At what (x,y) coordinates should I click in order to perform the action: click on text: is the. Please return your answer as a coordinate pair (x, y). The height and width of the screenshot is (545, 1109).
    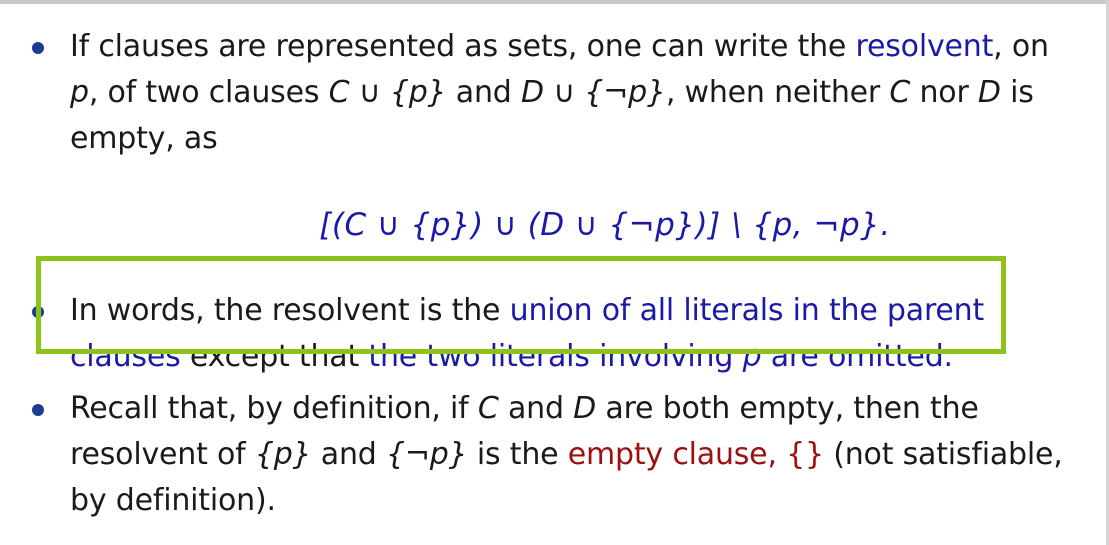
    Looking at the image, I should click on (517, 454).